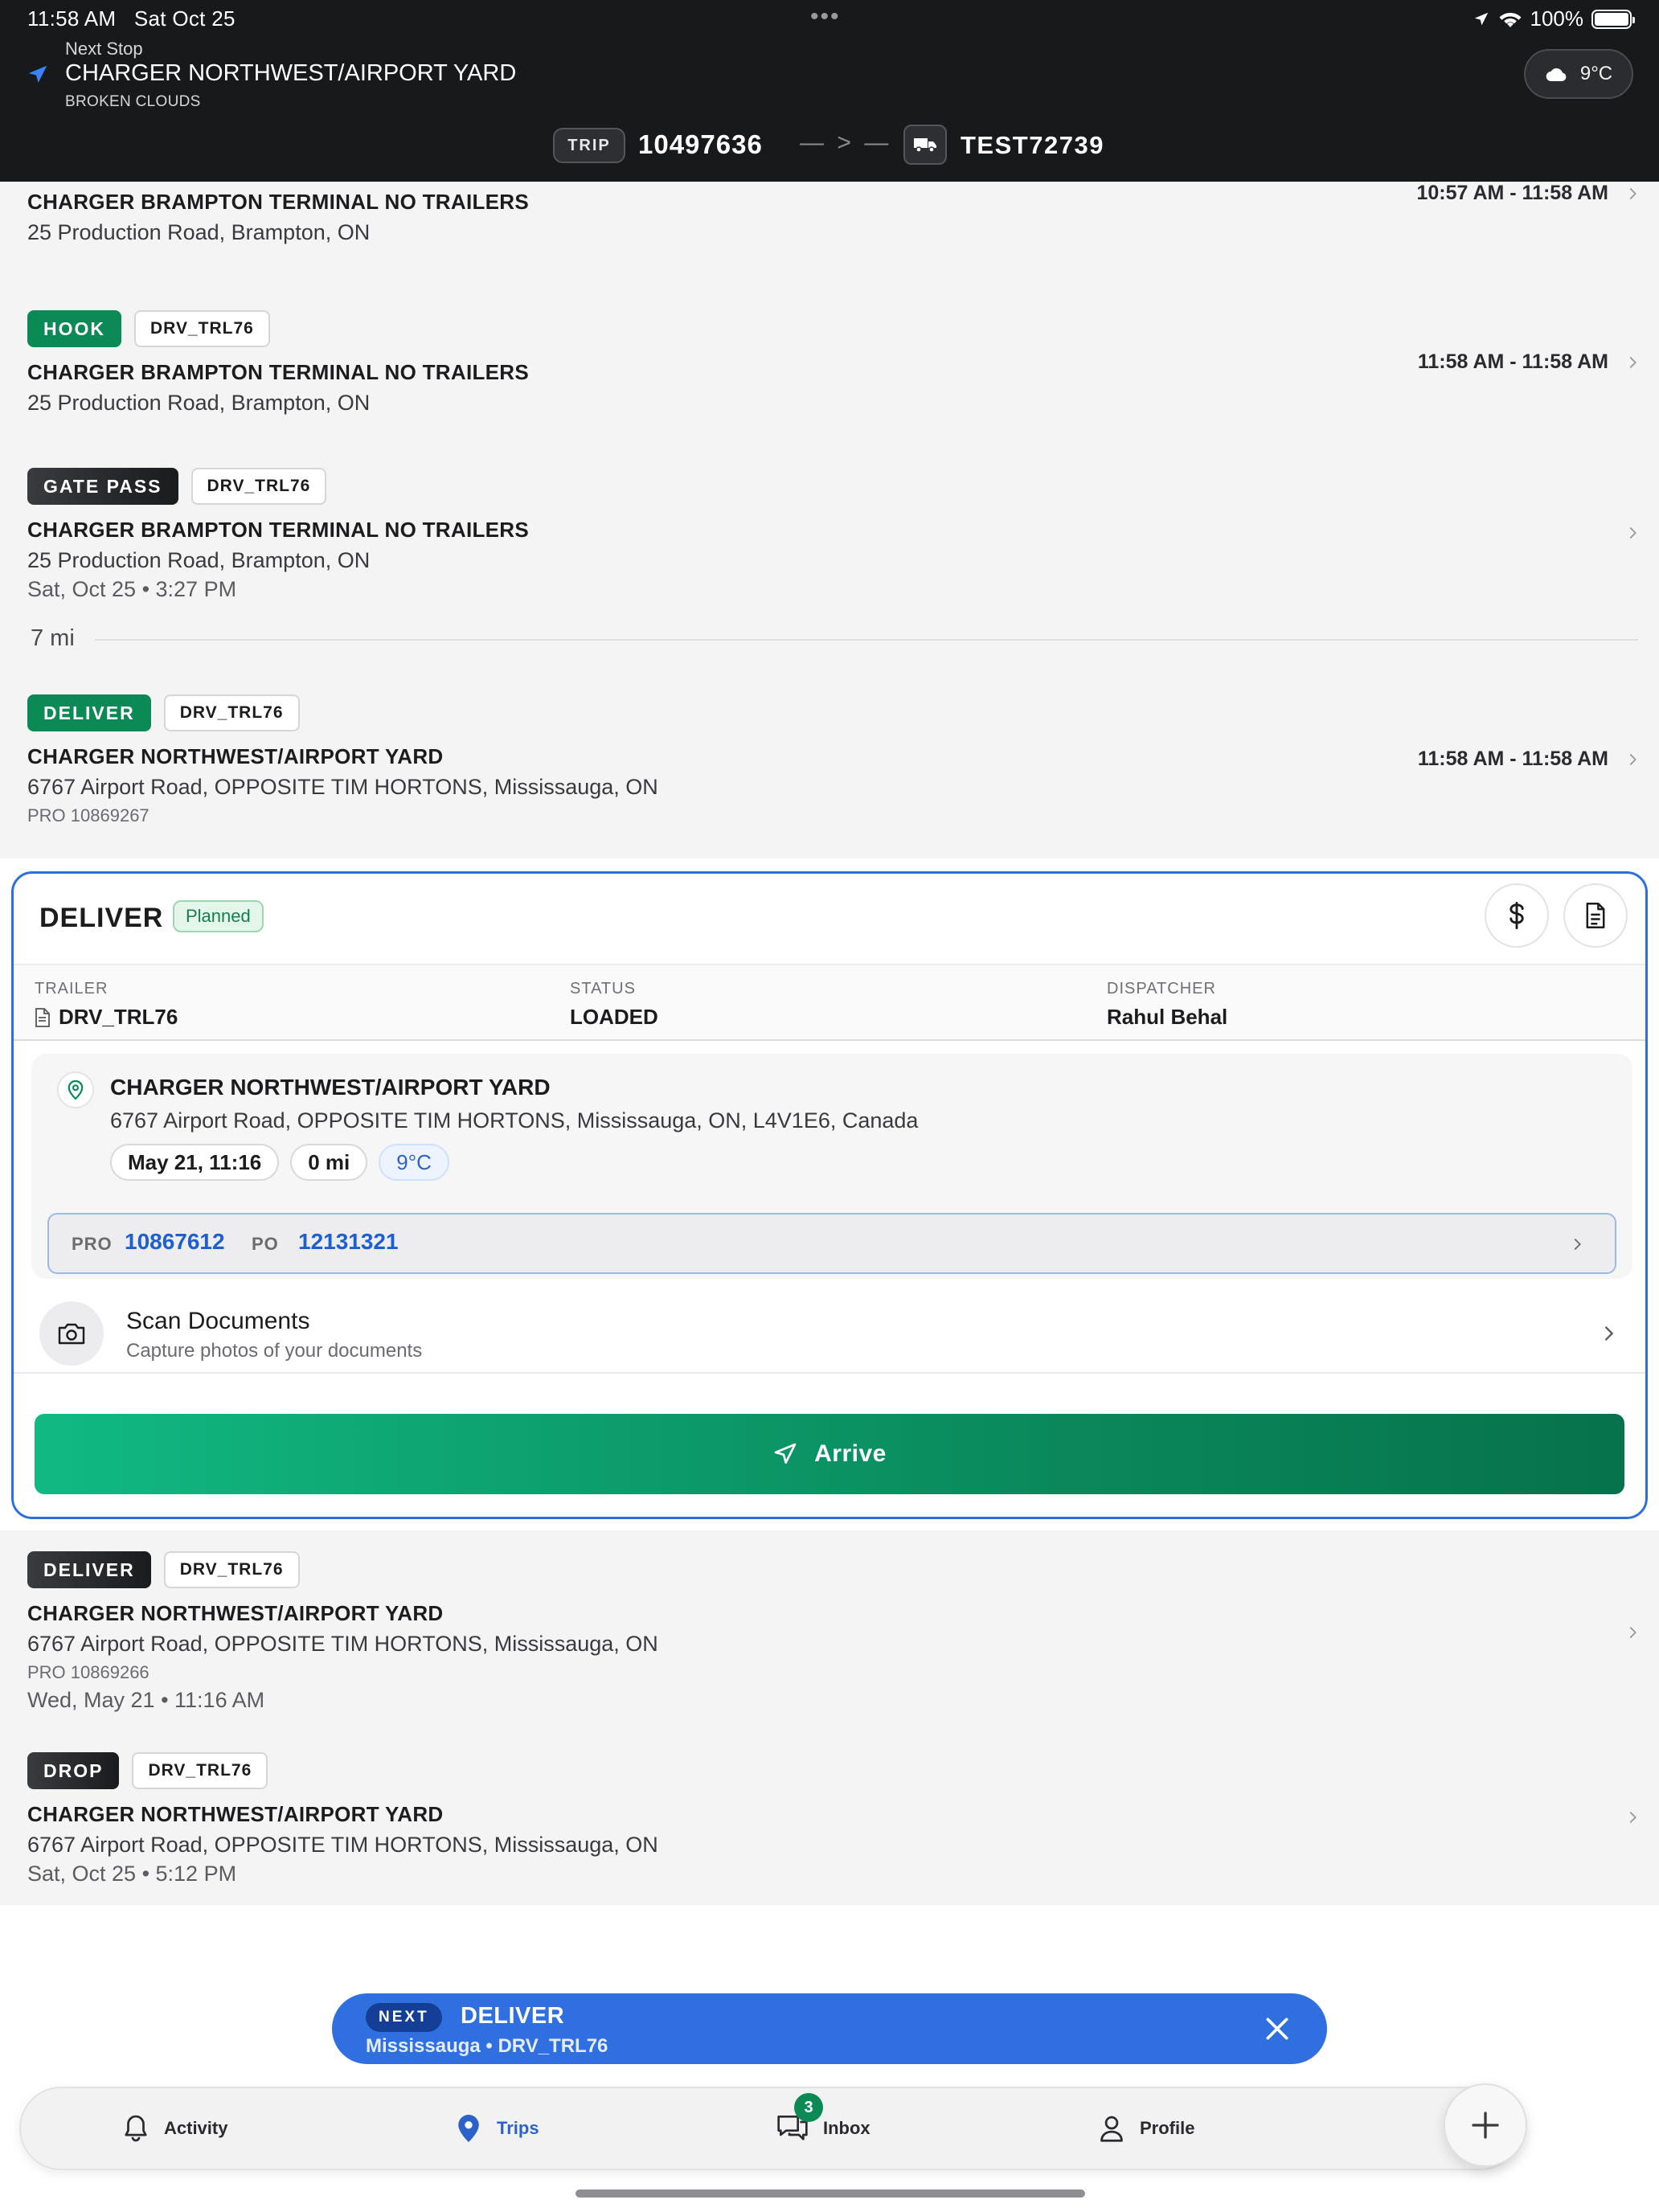 The height and width of the screenshot is (2212, 1659). I want to click on bell-icon, so click(136, 2128).